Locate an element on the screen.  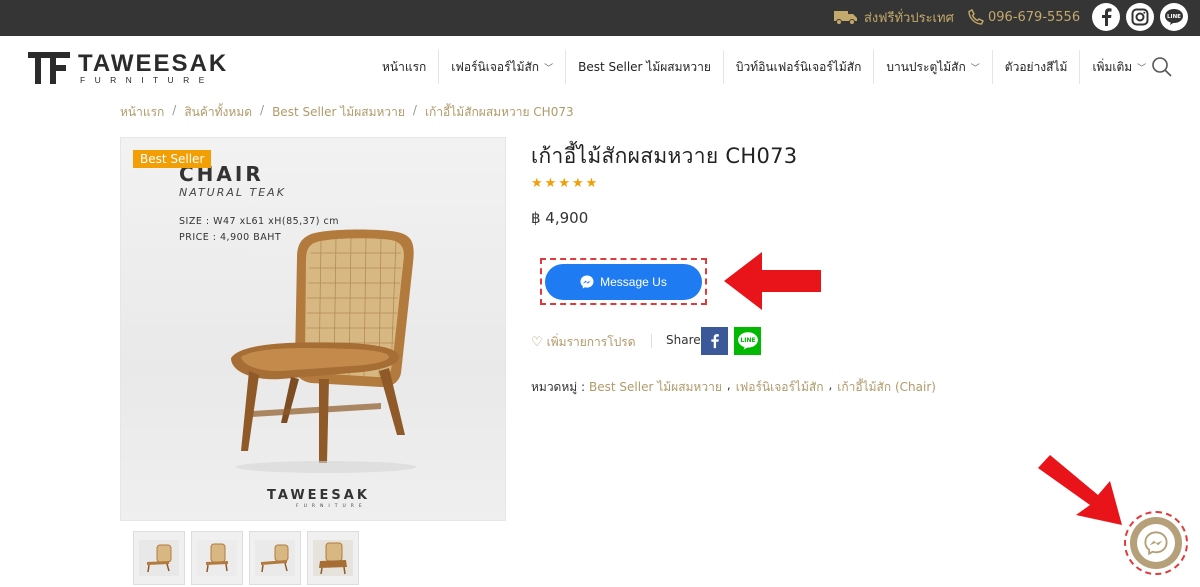
best-seller-badge: Best Seller is located at coordinates (172, 159).